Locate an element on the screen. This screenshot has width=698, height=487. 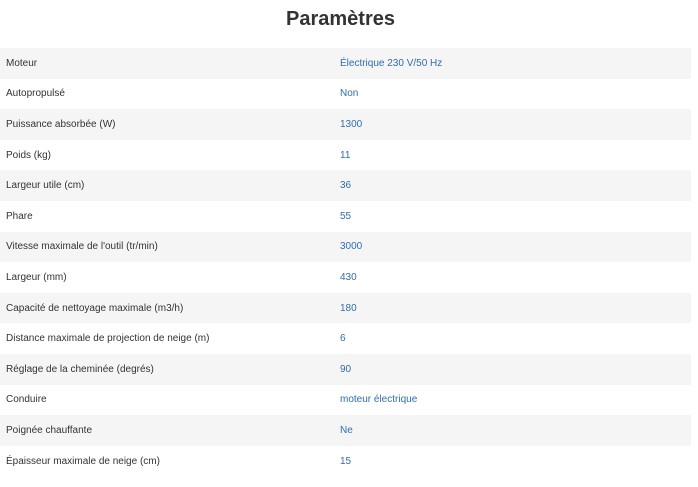
spec-value: 430 is located at coordinates (348, 277).